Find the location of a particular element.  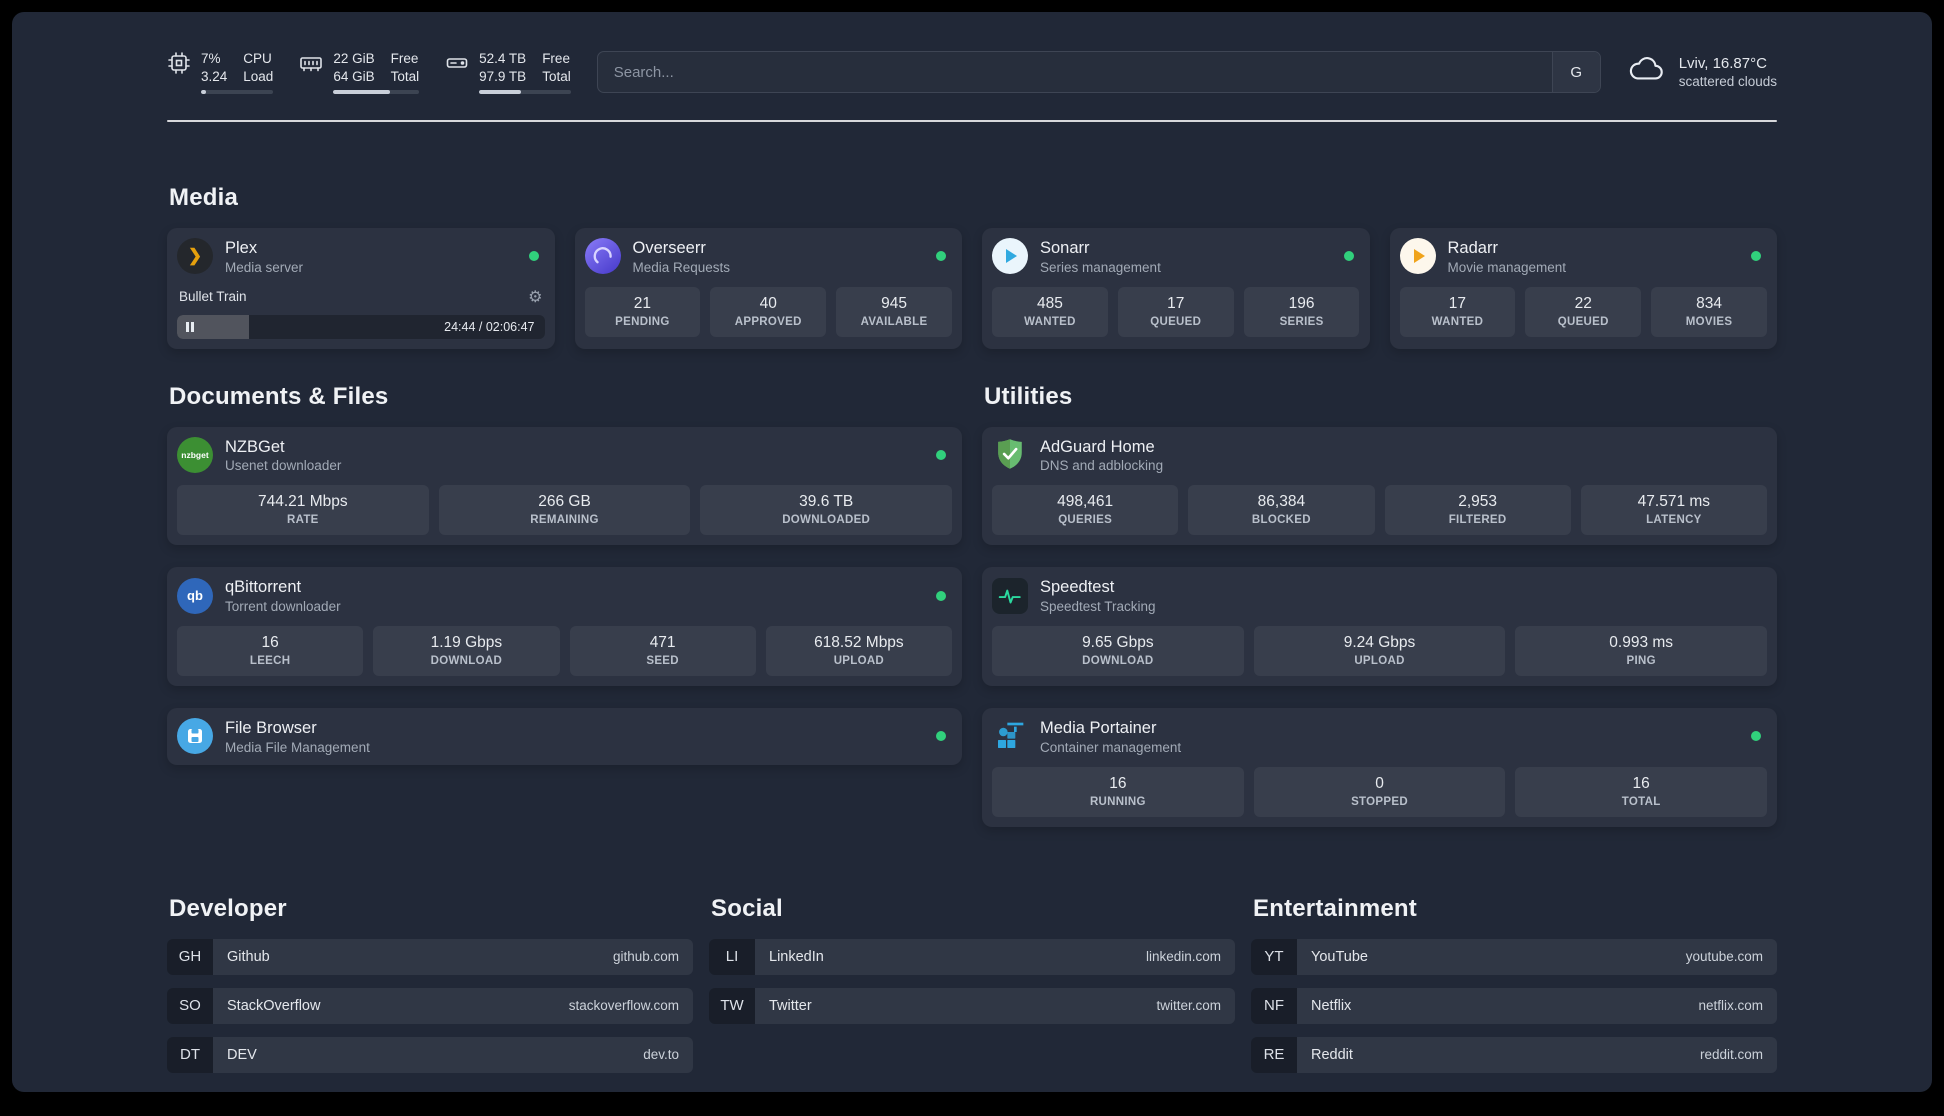

service-desc: Media server is located at coordinates (264, 267).